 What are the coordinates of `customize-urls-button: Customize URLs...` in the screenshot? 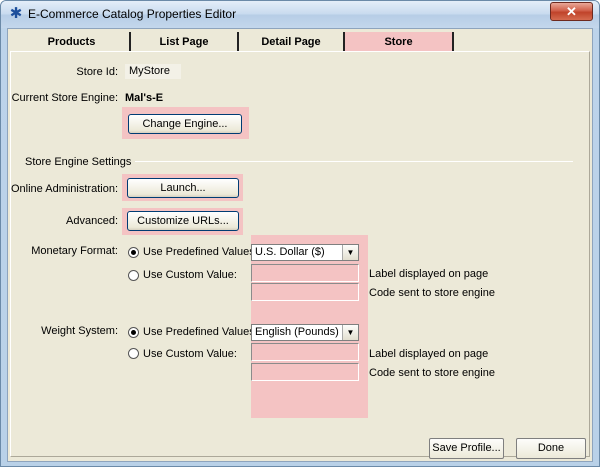 It's located at (183, 221).